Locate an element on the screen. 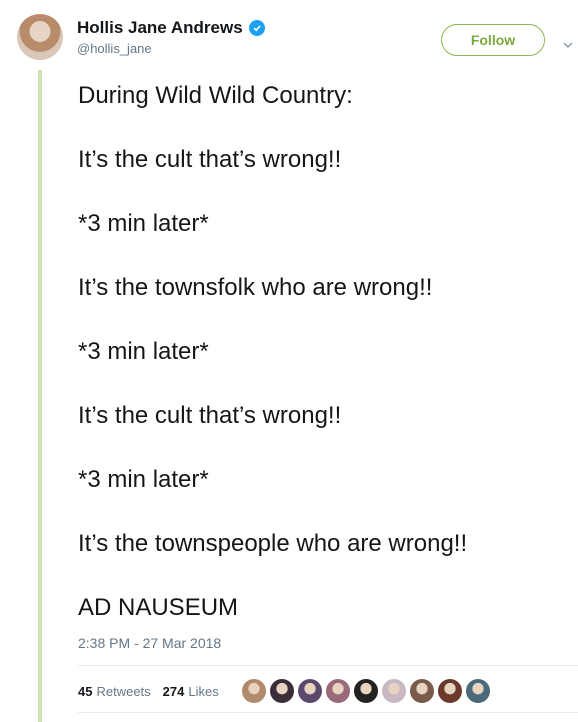 The height and width of the screenshot is (722, 578). tweet-stats: 45 Retweets 274 Likes is located at coordinates (285, 691).